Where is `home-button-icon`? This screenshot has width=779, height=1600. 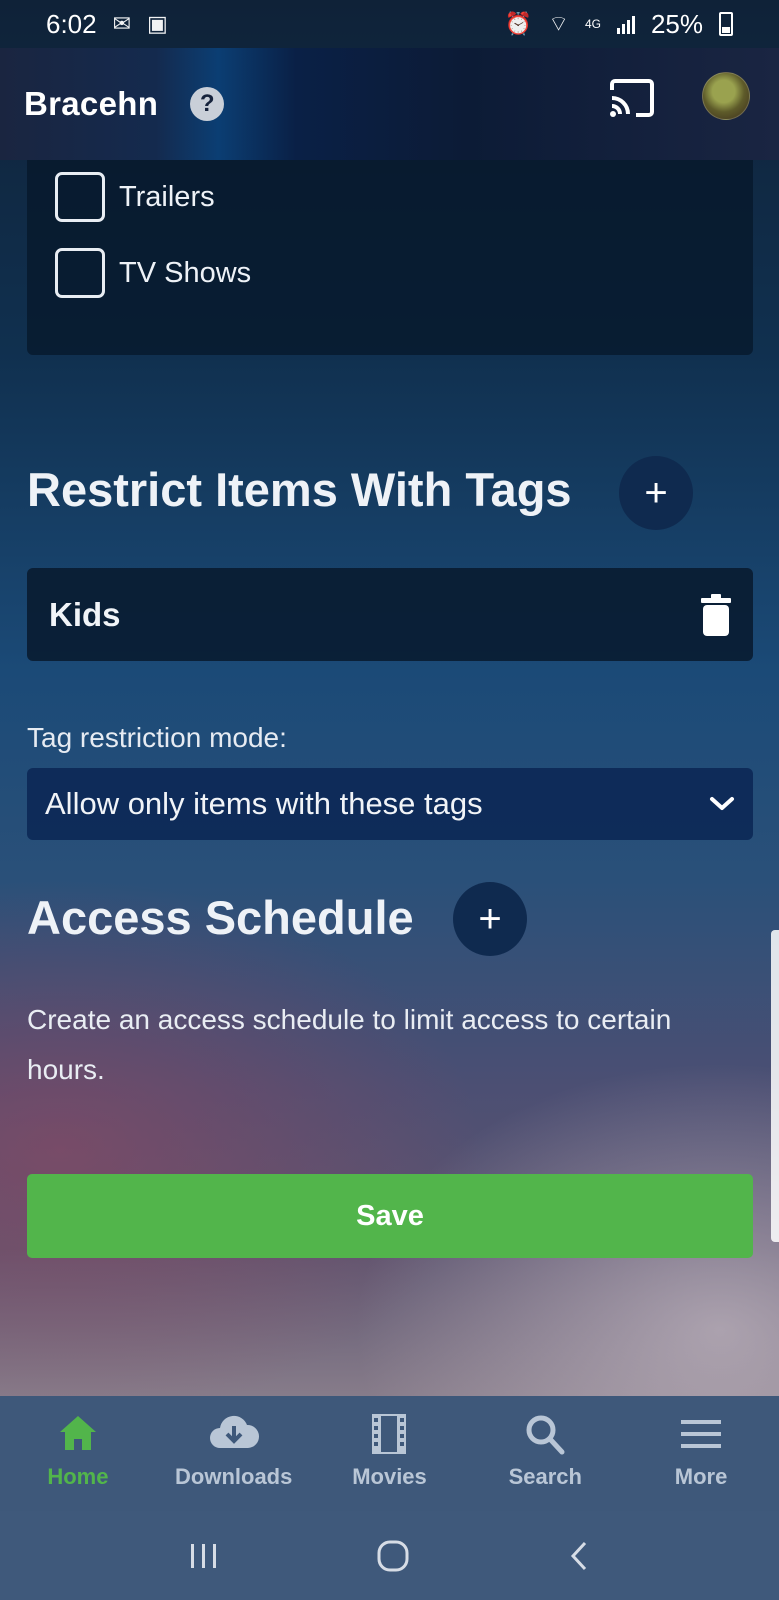 home-button-icon is located at coordinates (393, 1556).